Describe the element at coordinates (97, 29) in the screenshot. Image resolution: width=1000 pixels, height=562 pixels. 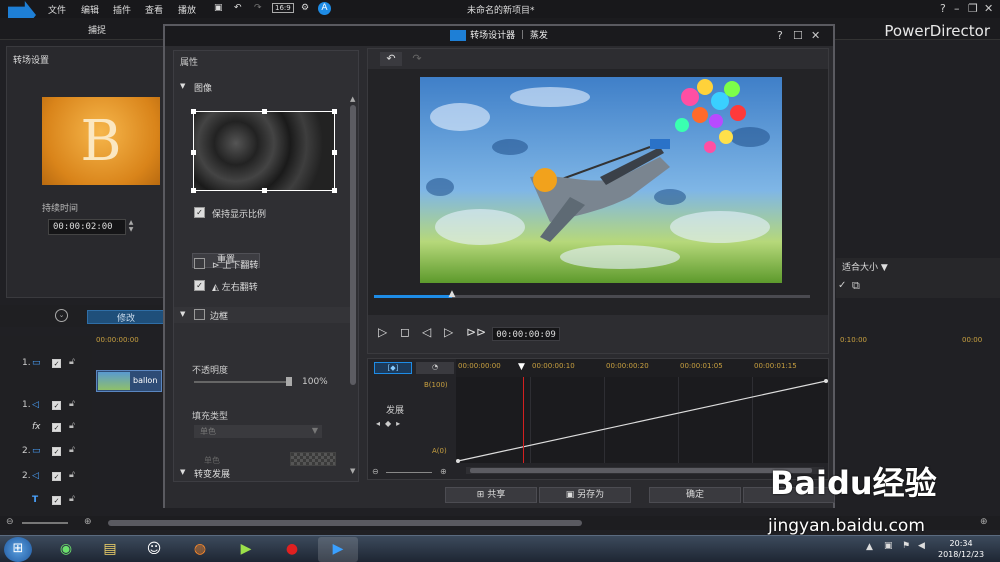
I see `tab-capture: 捕捉` at that location.